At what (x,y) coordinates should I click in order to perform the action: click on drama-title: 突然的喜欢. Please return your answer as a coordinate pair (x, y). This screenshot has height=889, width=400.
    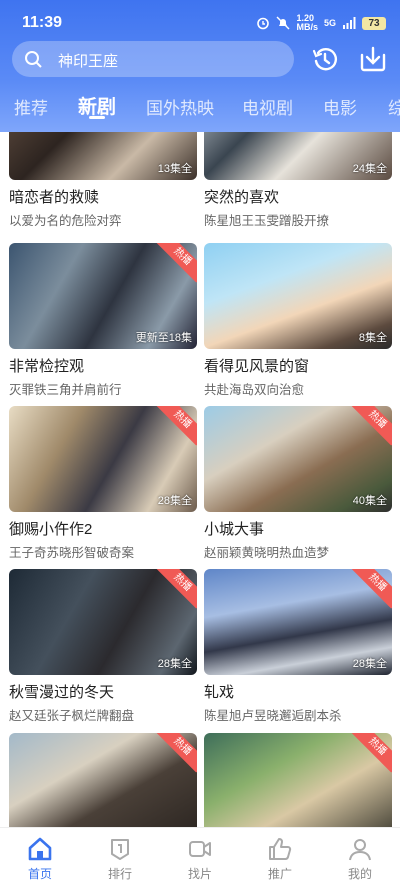
    Looking at the image, I should click on (242, 197).